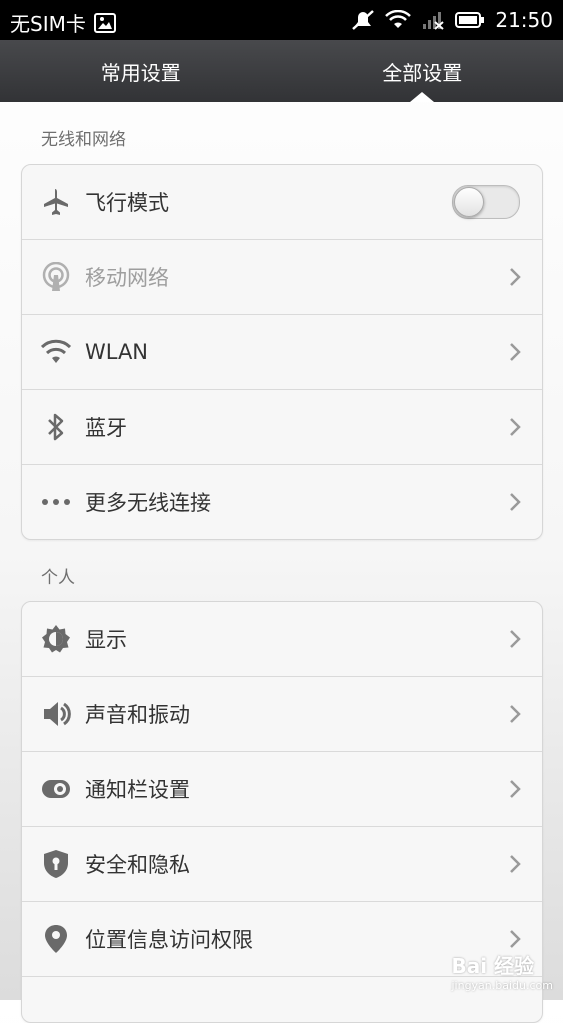 The width and height of the screenshot is (563, 1023). Describe the element at coordinates (296, 352) in the screenshot. I see `row-label: WLAN` at that location.